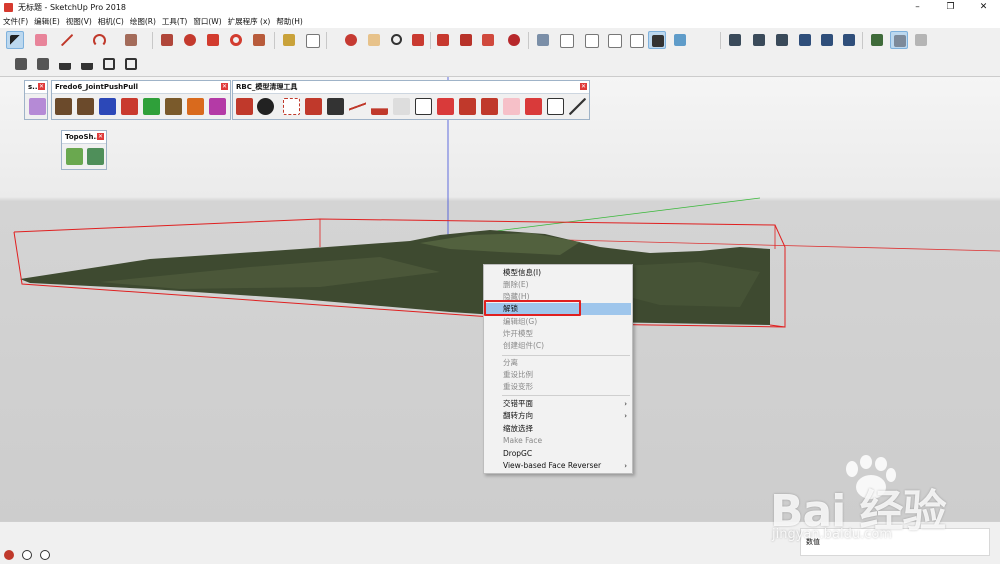  Describe the element at coordinates (63, 106) in the screenshot. I see `joint-push-pull-icon` at that location.